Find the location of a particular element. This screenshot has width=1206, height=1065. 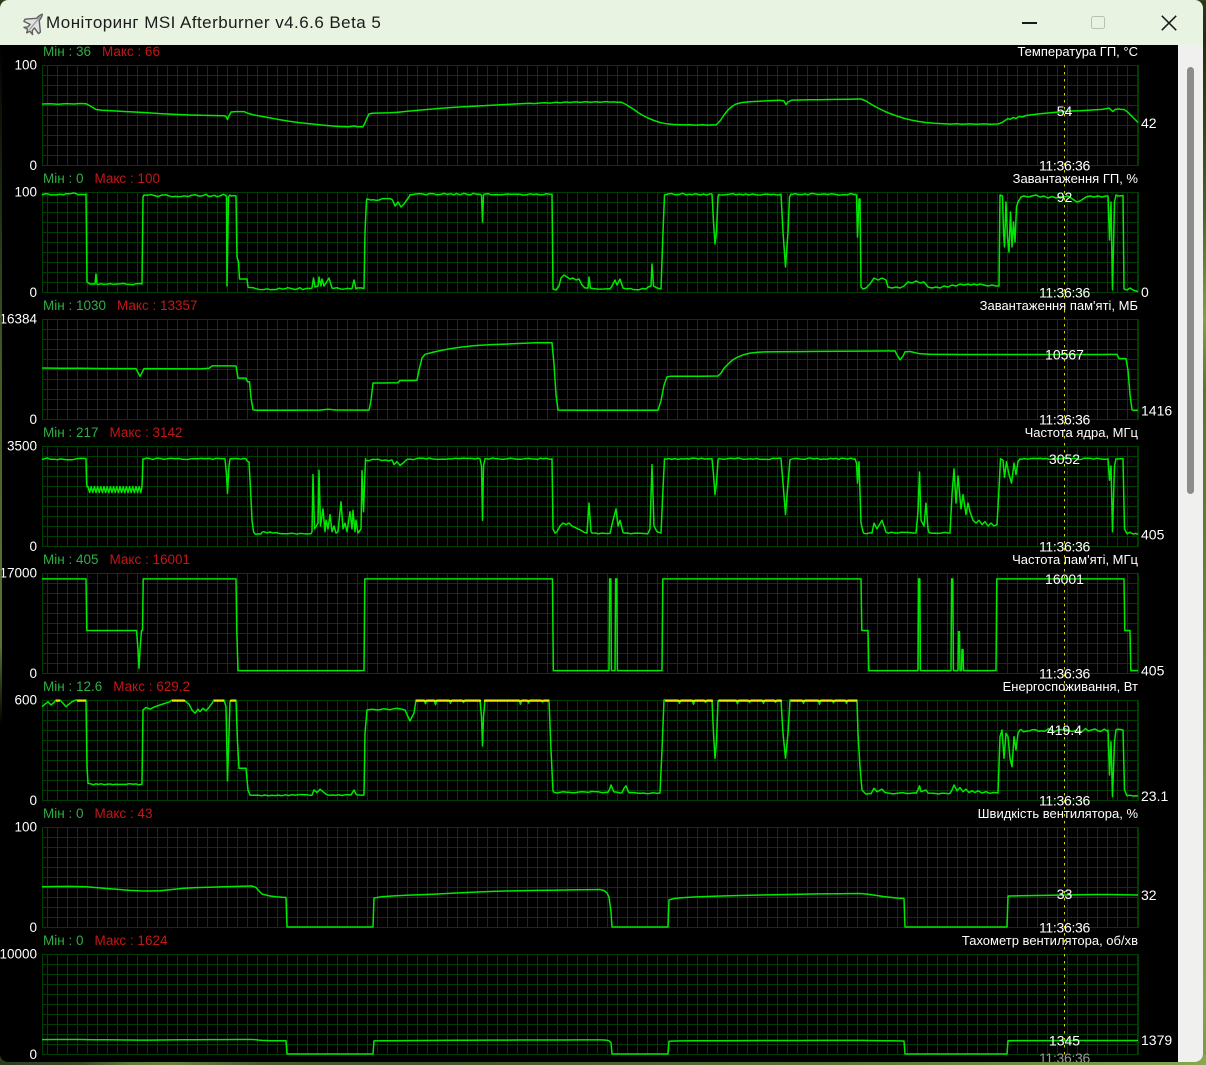

svg-text: 3052 is located at coordinates (1064, 459).